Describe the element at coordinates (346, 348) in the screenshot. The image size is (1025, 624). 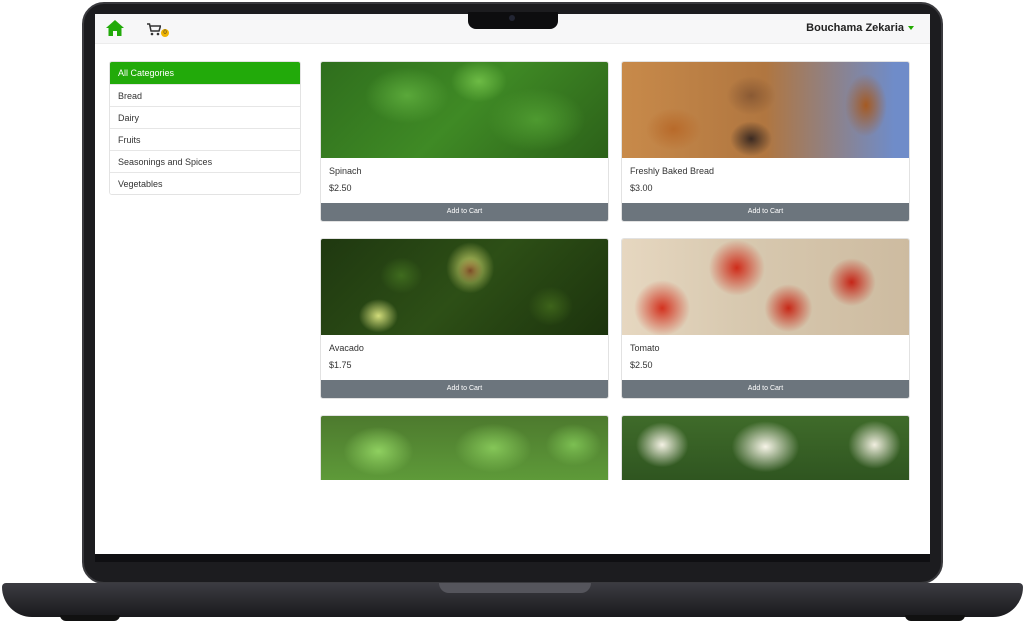
I see `product-name: Avacado` at that location.